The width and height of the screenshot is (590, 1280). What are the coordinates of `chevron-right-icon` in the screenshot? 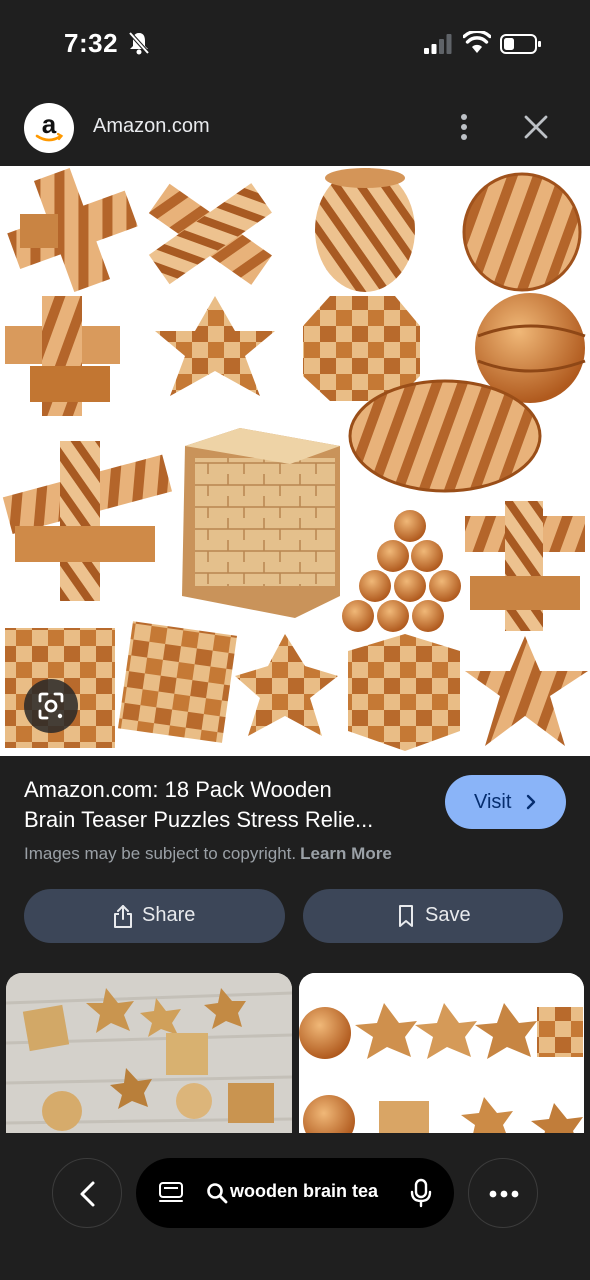 It's located at (531, 802).